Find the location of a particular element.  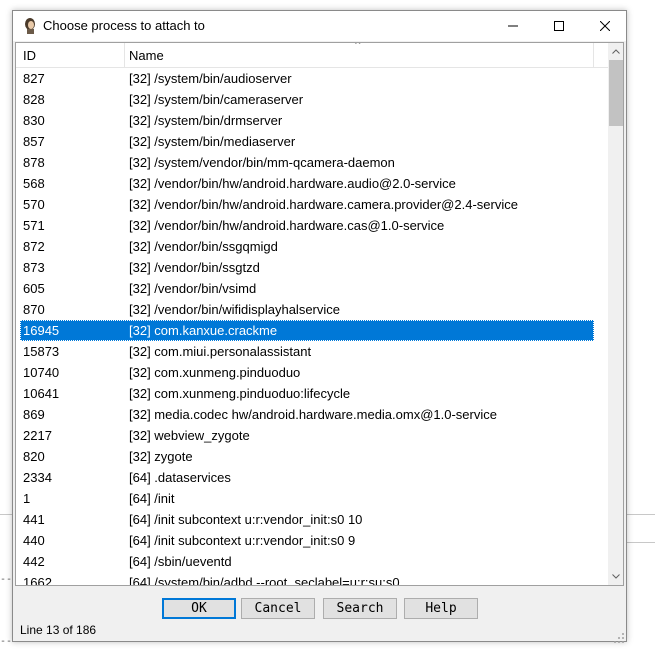

background-text: -- is located at coordinates (6, 641).